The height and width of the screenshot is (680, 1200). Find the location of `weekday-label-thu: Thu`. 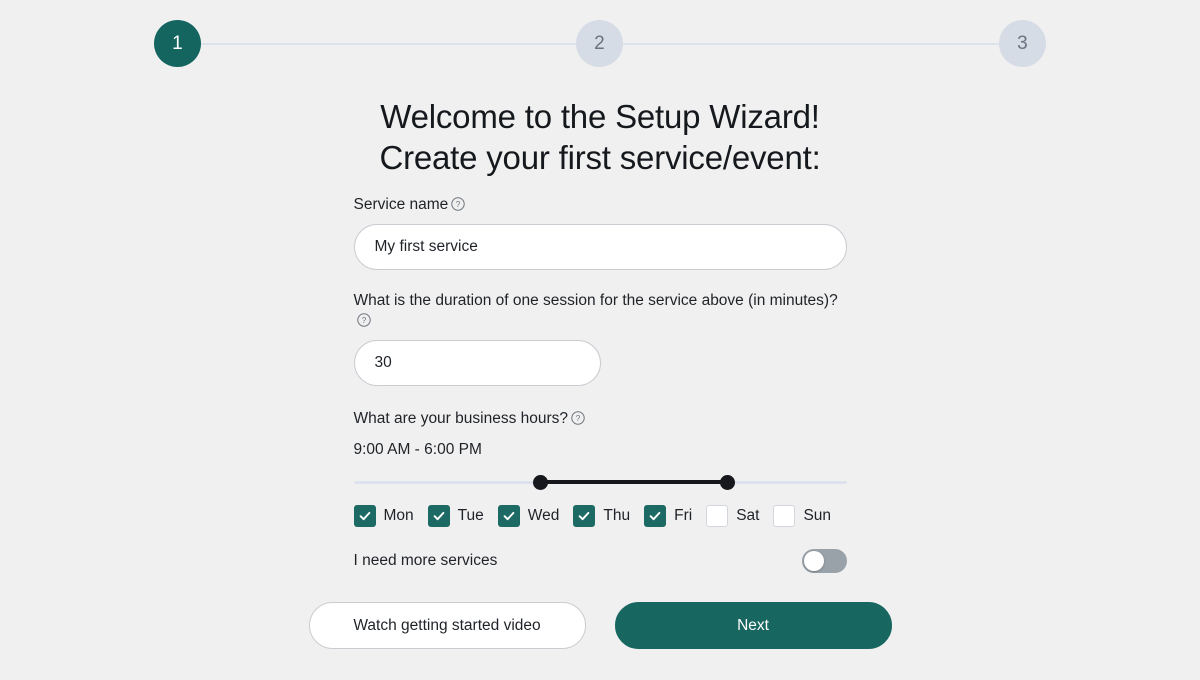

weekday-label-thu: Thu is located at coordinates (617, 515).